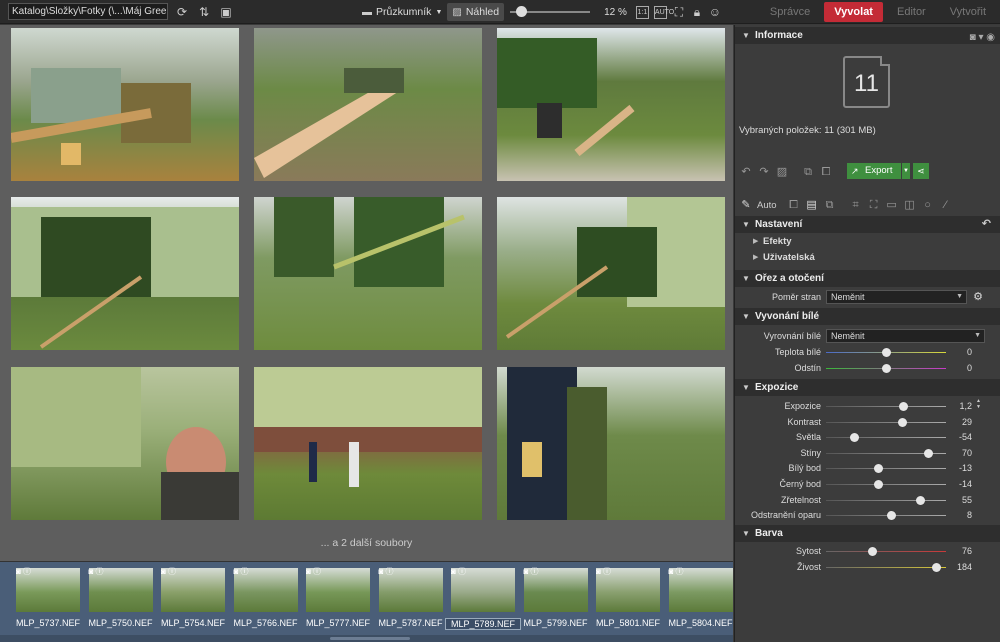  What do you see at coordinates (874, 205) in the screenshot?
I see `transform-icon: ⛶` at bounding box center [874, 205].